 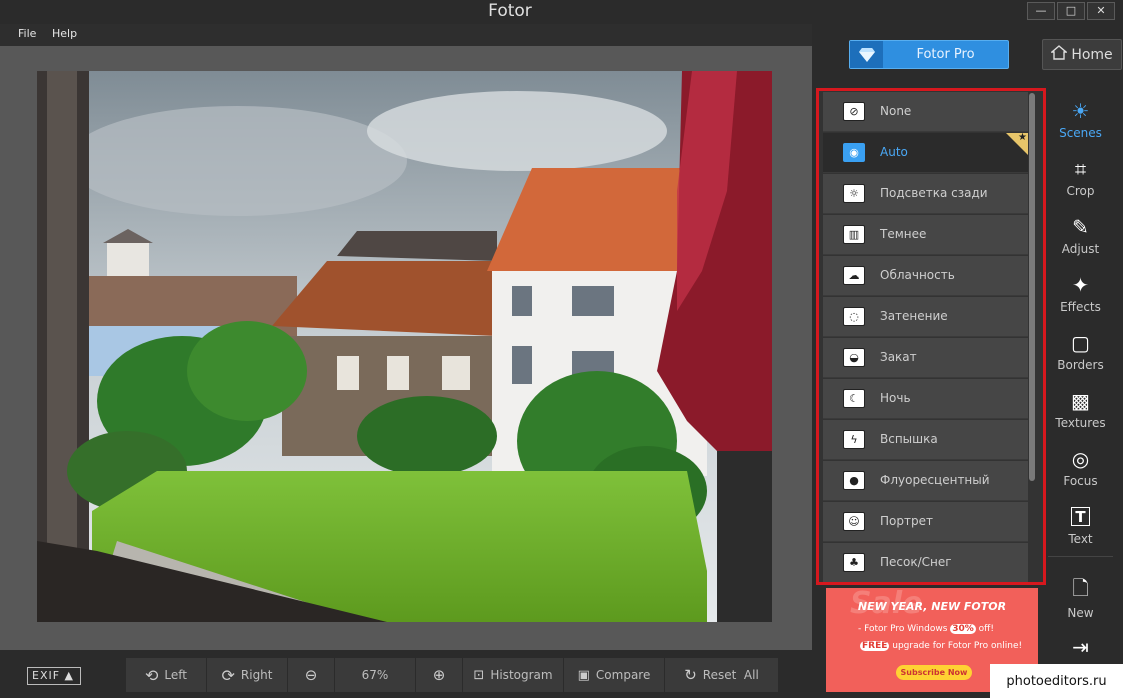 I want to click on sunset-icon: ◒, so click(x=854, y=357).